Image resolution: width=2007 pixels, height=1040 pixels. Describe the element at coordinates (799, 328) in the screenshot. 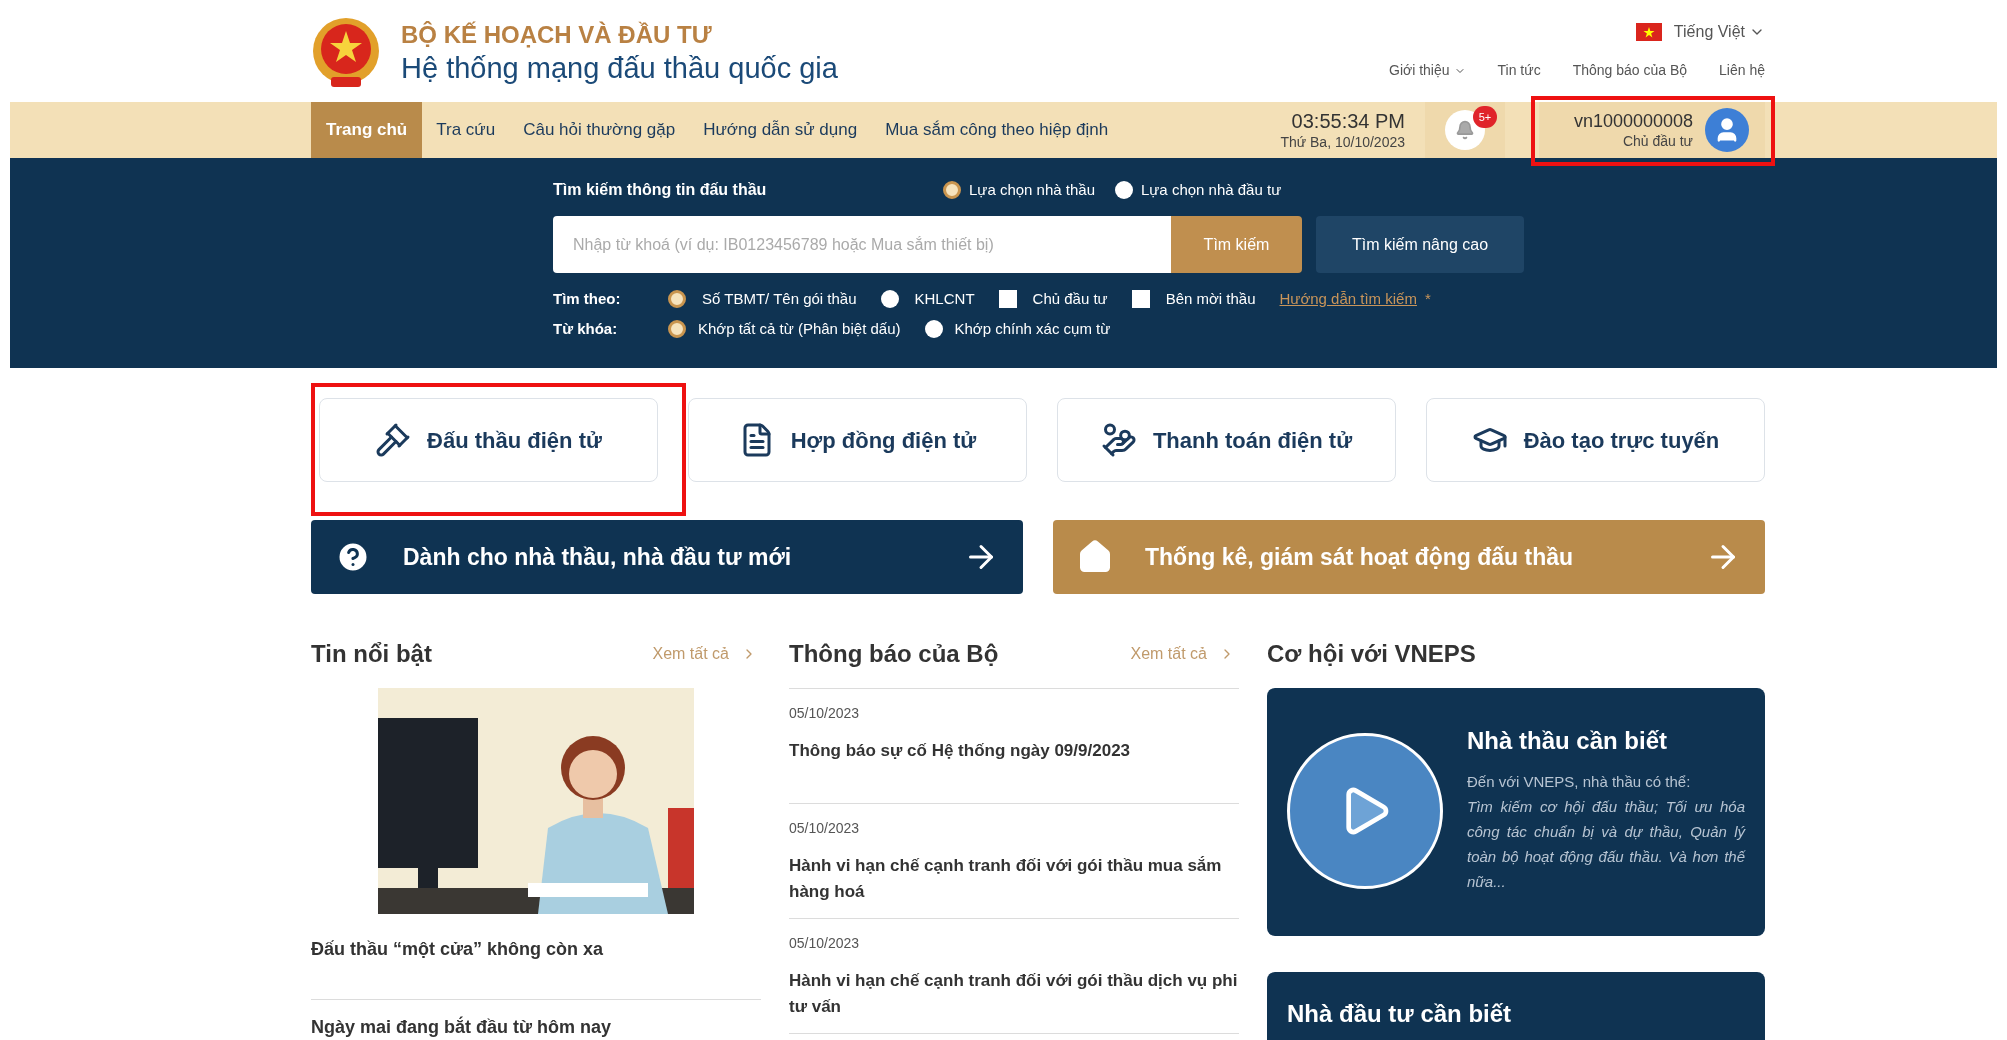

I see `keyword-option-label: Khớp tất cả từ (Phân biệt dấu)` at that location.